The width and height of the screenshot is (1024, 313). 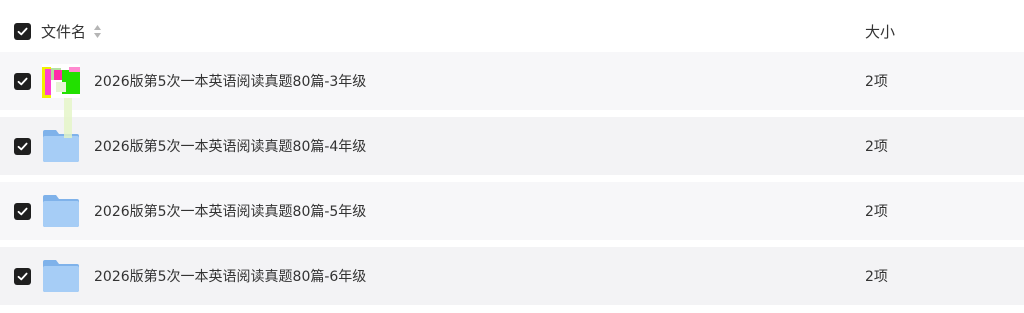 I want to click on sort-icon, so click(x=97, y=32).